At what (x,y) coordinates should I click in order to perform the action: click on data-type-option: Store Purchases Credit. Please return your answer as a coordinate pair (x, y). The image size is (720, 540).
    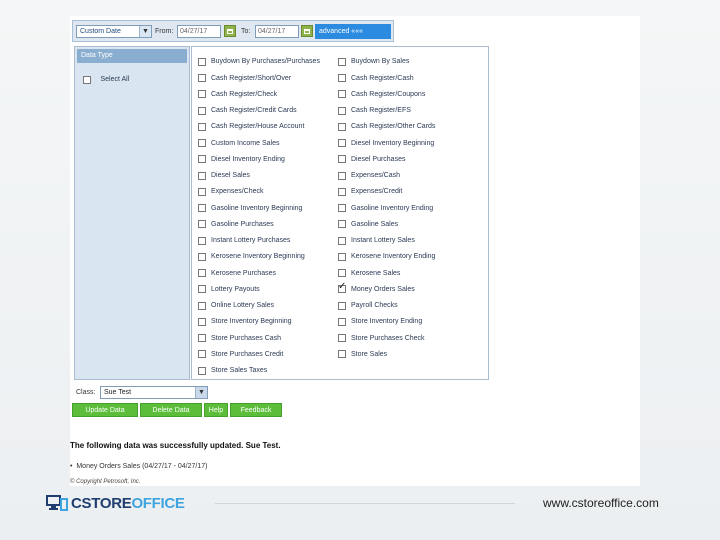
    Looking at the image, I should click on (241, 352).